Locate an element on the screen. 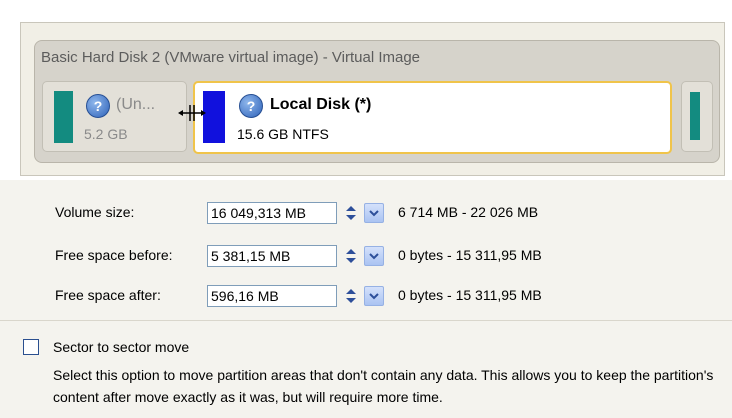 The image size is (732, 418). volume-size-range: 6 714 MB - 22 026 MB is located at coordinates (468, 212).